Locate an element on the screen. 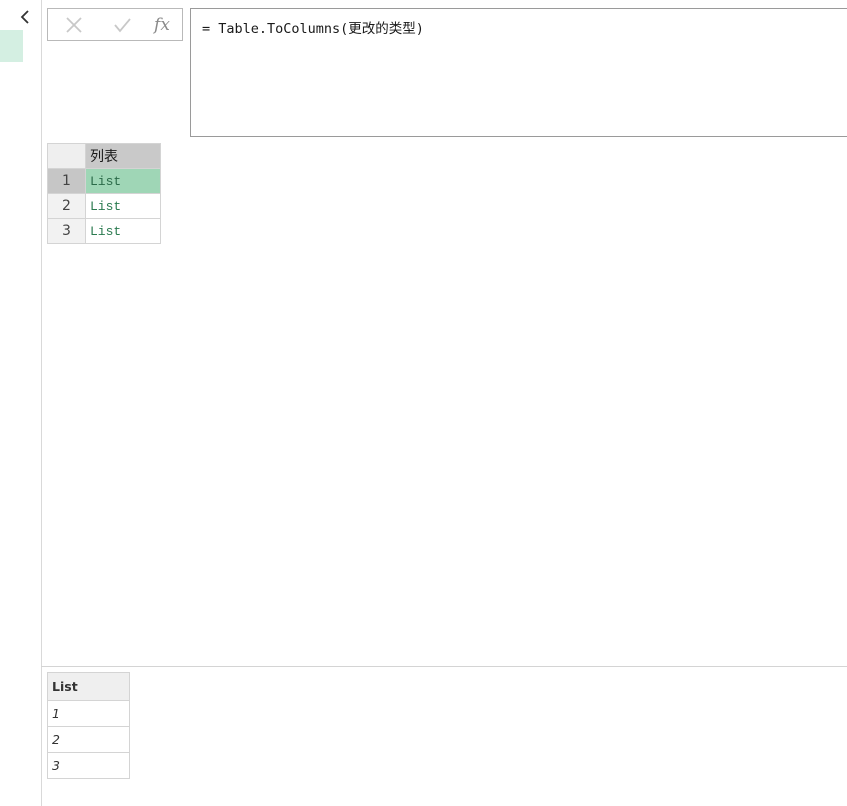 Image resolution: width=847 pixels, height=806 pixels. commit-formula-button is located at coordinates (122, 24).